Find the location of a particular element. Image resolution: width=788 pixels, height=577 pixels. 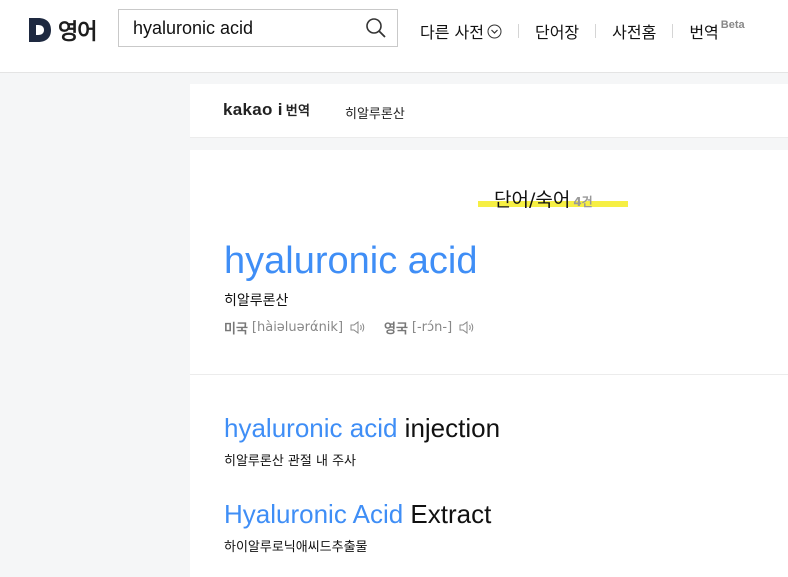

search-box is located at coordinates (258, 28).